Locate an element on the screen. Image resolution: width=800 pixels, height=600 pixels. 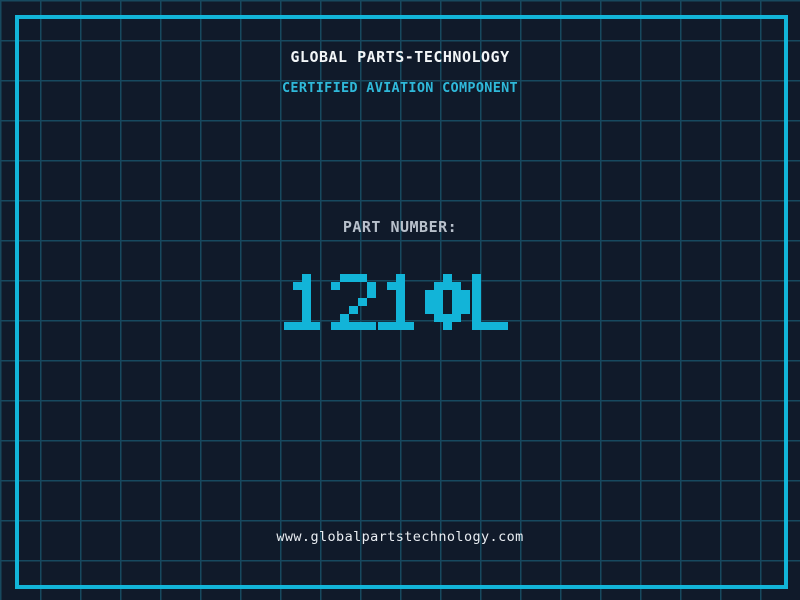
company-name: GLOBAL PARTS-TECHNOLOGY is located at coordinates (400, 57).